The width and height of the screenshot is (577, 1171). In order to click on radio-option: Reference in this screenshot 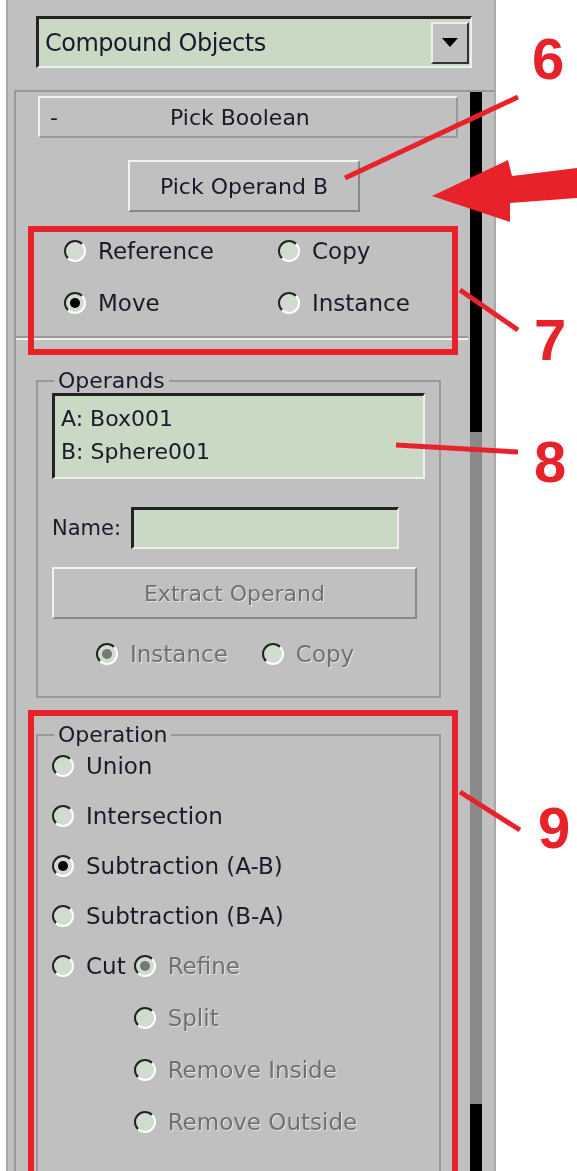, I will do `click(139, 251)`.